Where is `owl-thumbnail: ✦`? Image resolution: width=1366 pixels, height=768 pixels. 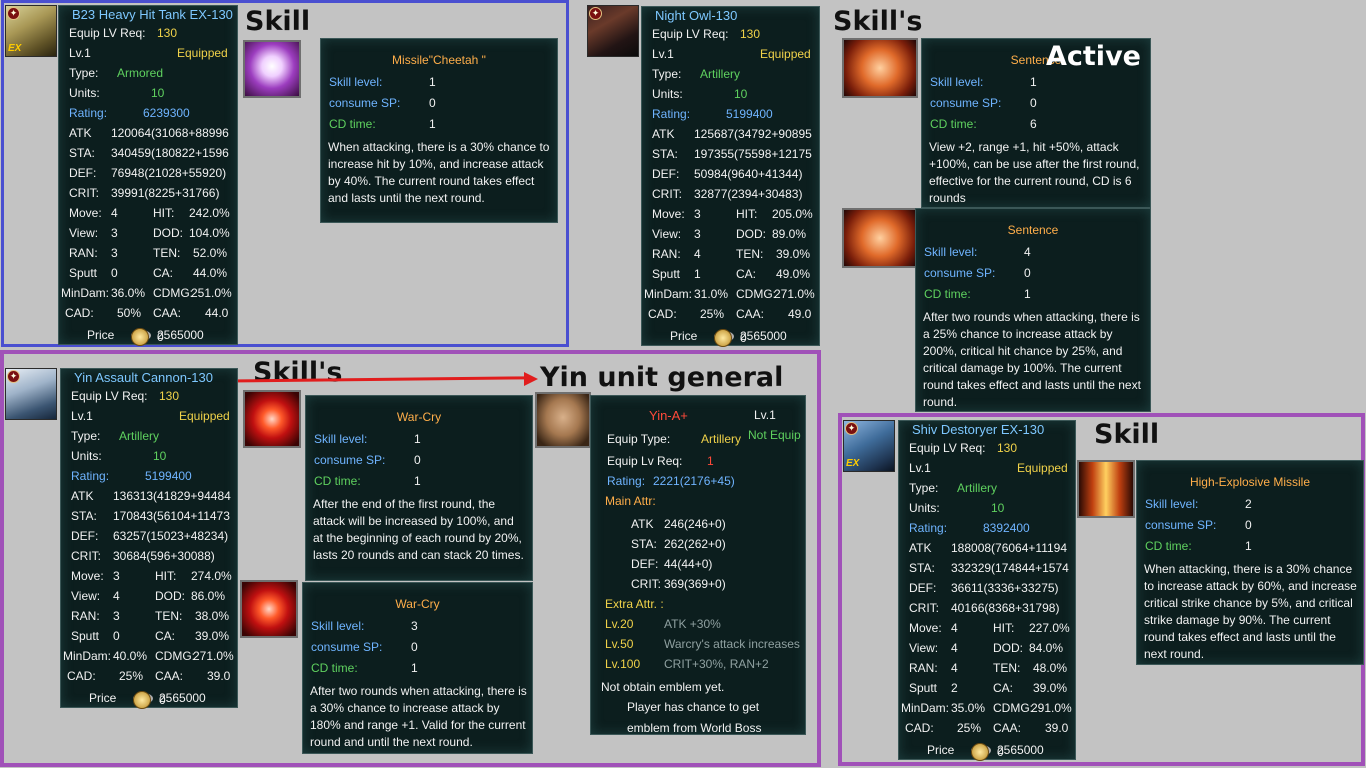
owl-thumbnail: ✦ is located at coordinates (613, 31).